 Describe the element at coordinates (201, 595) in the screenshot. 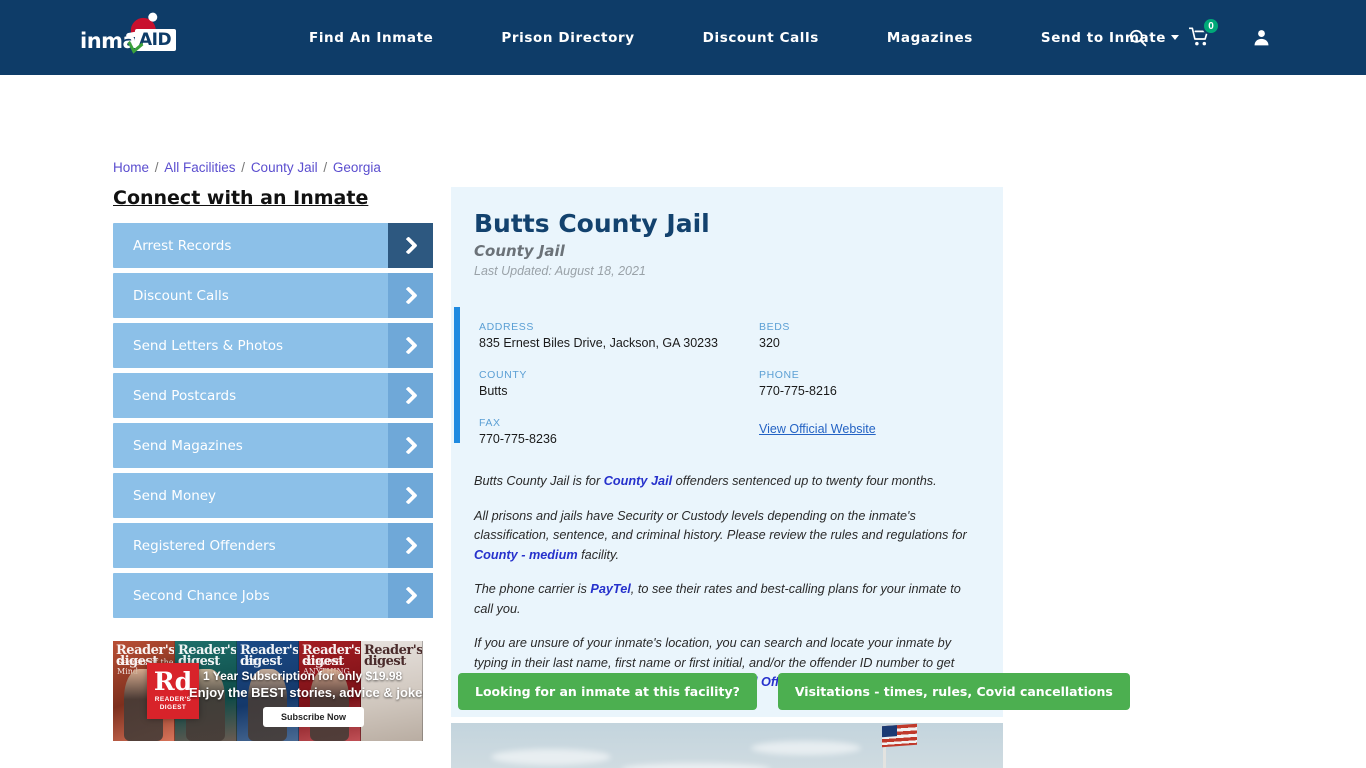

I see `sidebar-item-label: Second Chance Jobs` at that location.